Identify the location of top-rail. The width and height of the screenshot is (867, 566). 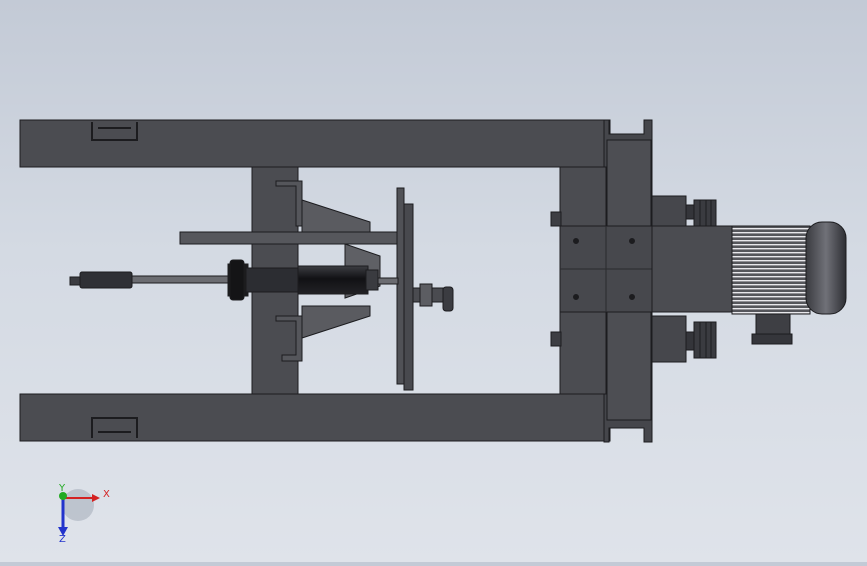
(315, 143).